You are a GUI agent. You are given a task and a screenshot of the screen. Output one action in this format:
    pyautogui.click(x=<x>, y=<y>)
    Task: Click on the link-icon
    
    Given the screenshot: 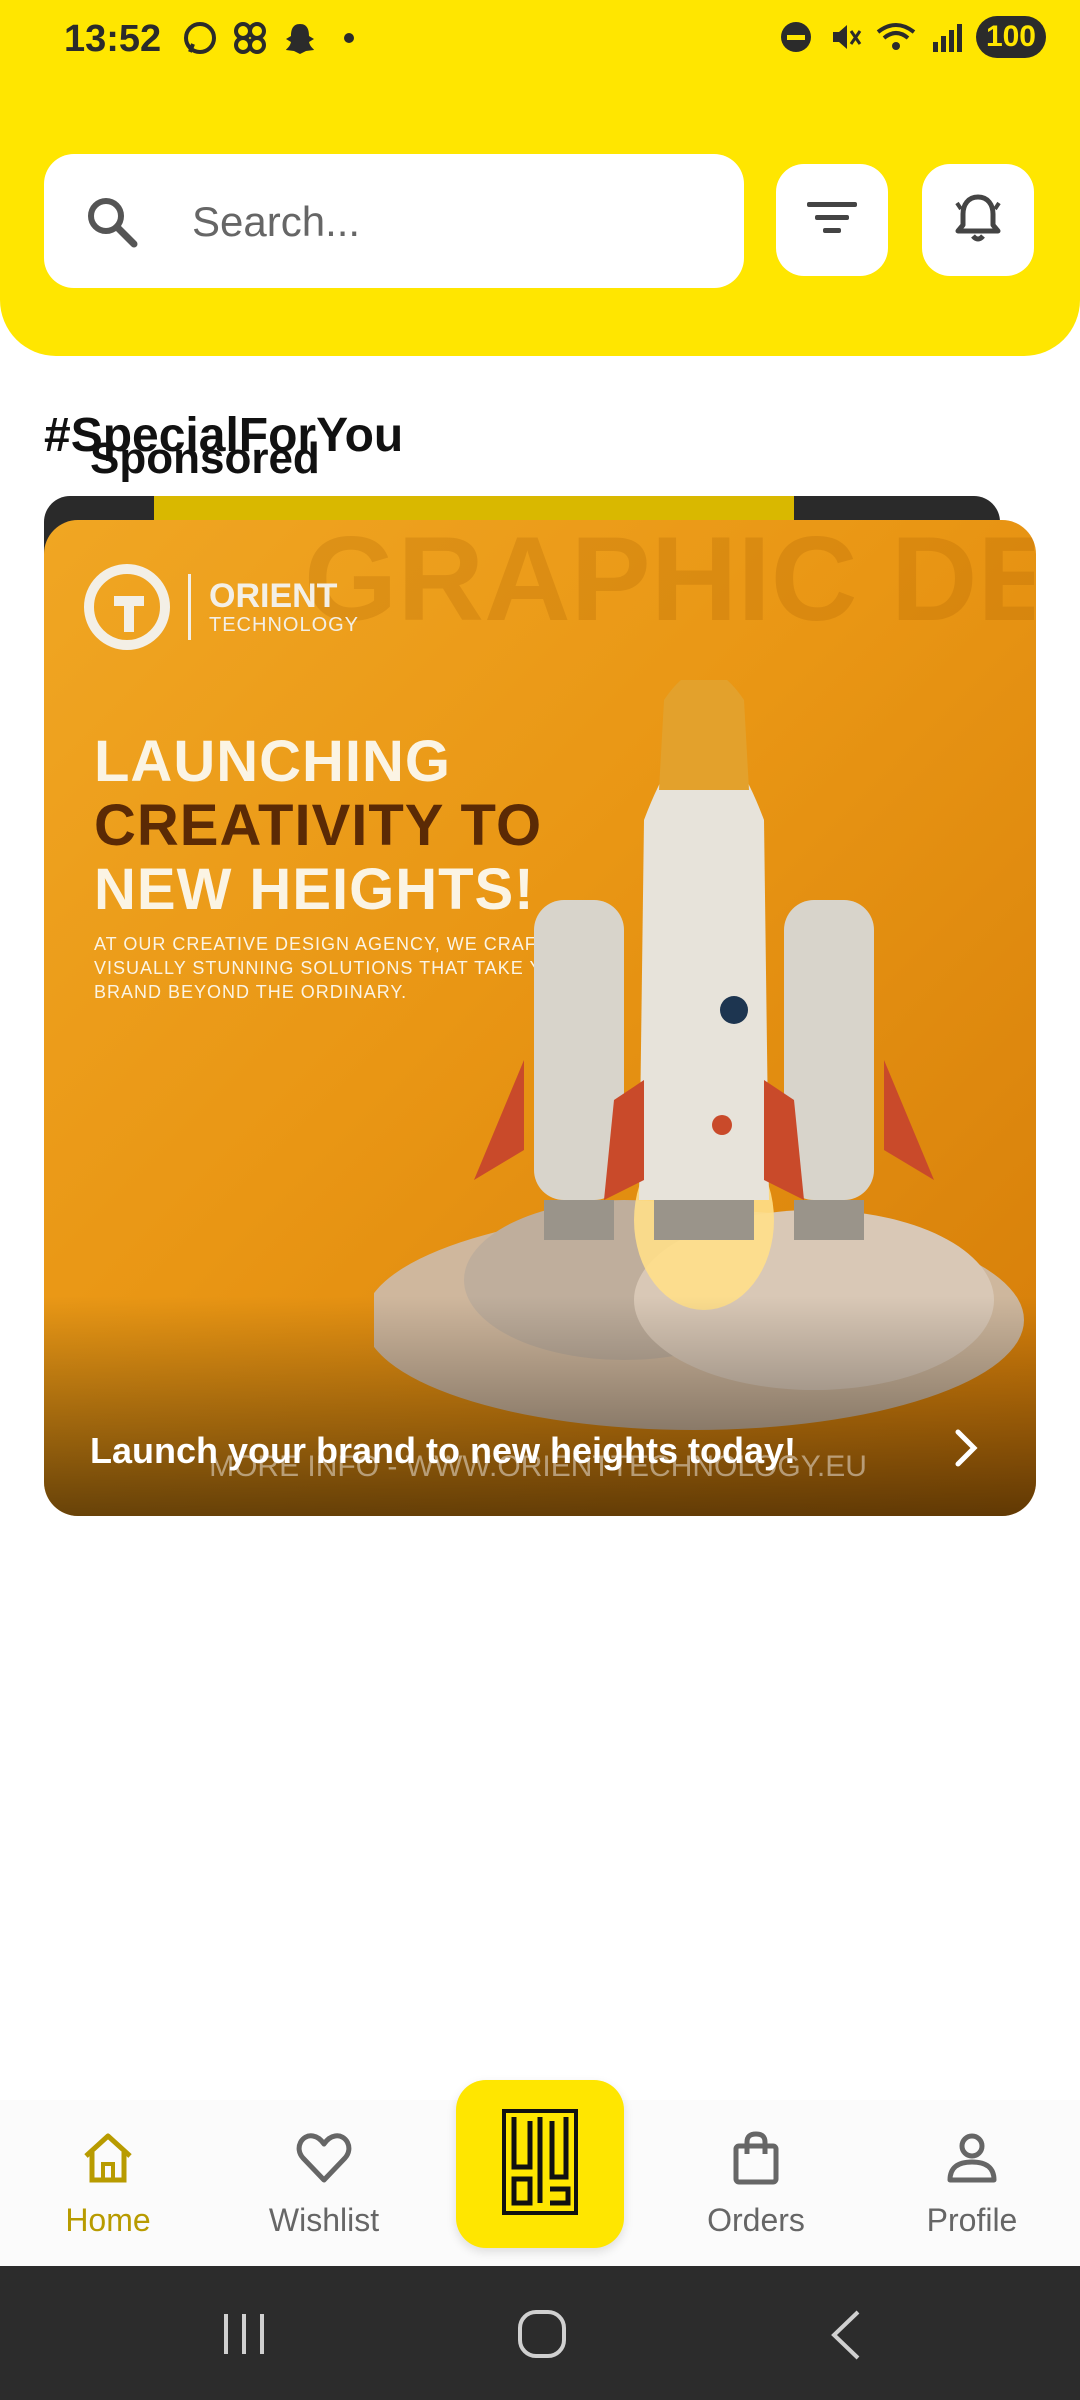 What is the action you would take?
    pyautogui.click(x=250, y=38)
    